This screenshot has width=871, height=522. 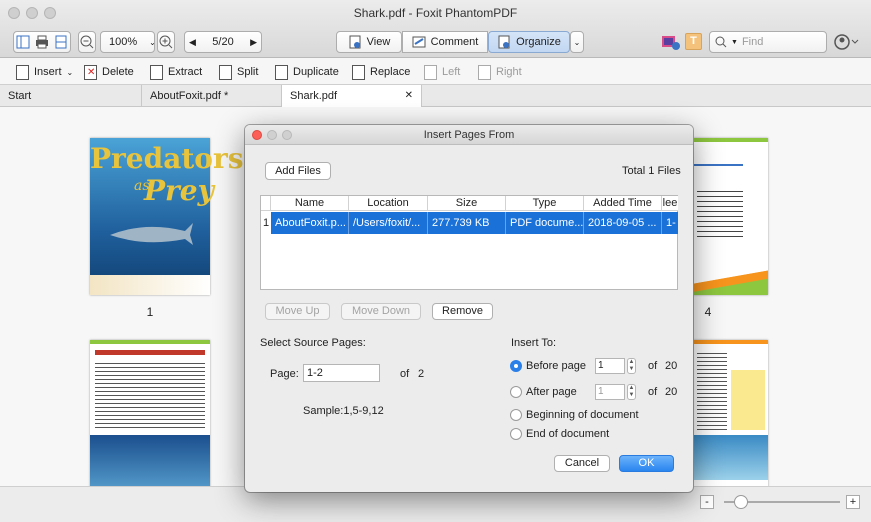 I want to click on ribbon-chevron-button: ⌄, so click(x=577, y=42).